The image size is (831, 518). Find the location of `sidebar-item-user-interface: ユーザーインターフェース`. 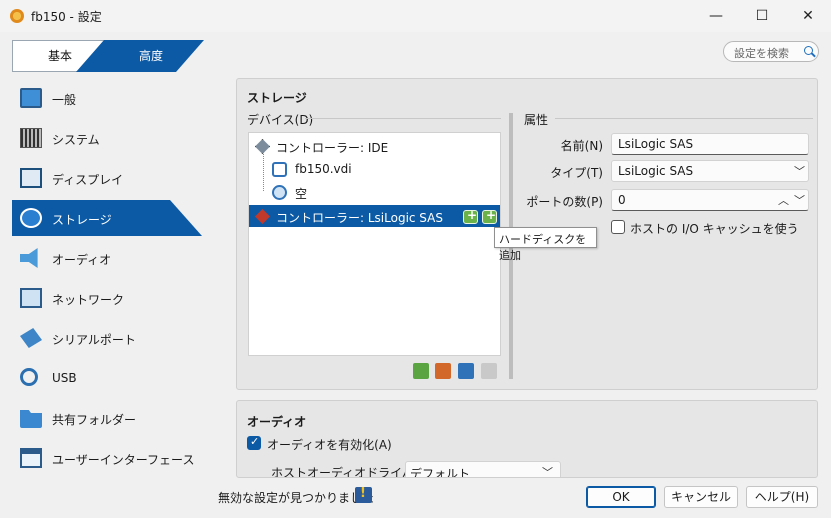

sidebar-item-user-interface: ユーザーインターフェース is located at coordinates (107, 458).